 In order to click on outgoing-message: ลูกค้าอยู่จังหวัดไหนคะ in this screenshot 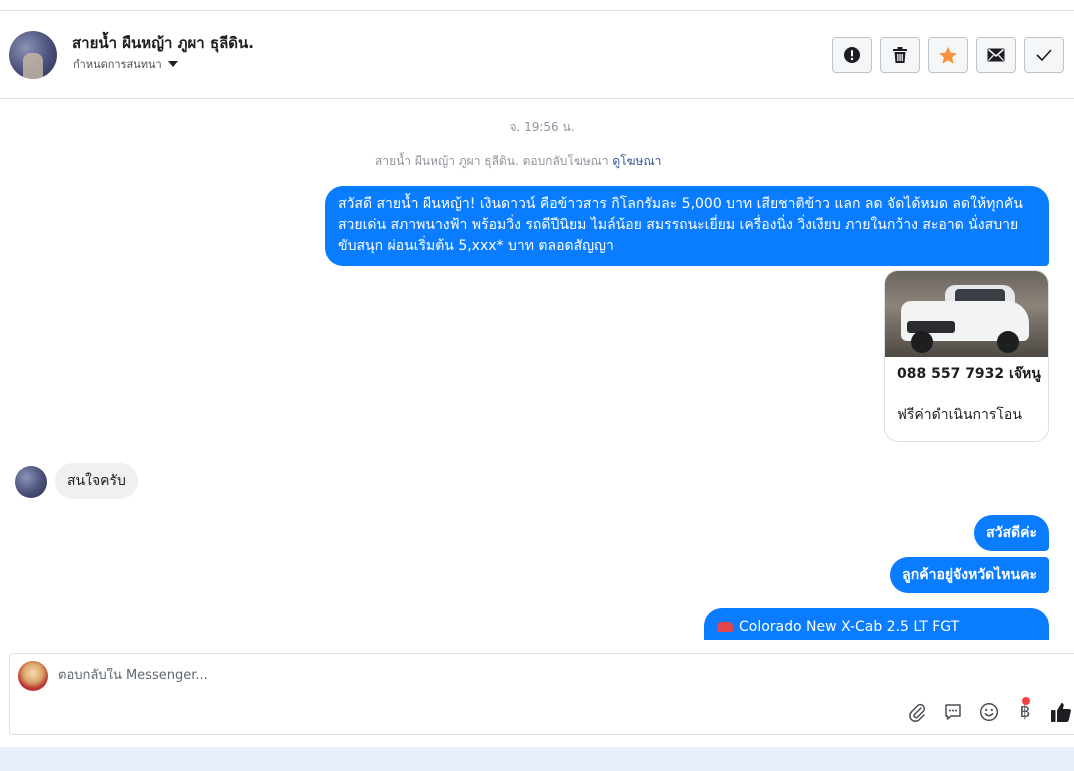, I will do `click(969, 575)`.